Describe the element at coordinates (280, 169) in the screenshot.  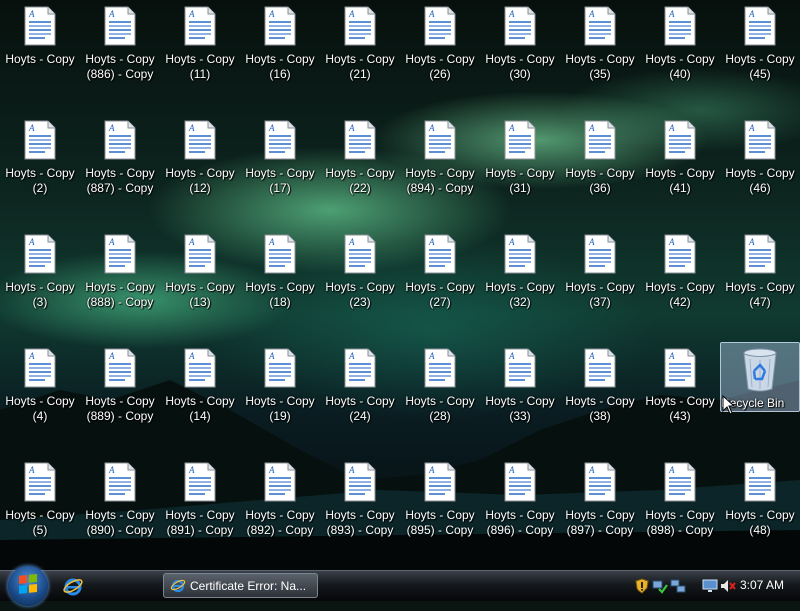
I see `desktop-icon: A Hoyts - Copy (17)` at that location.